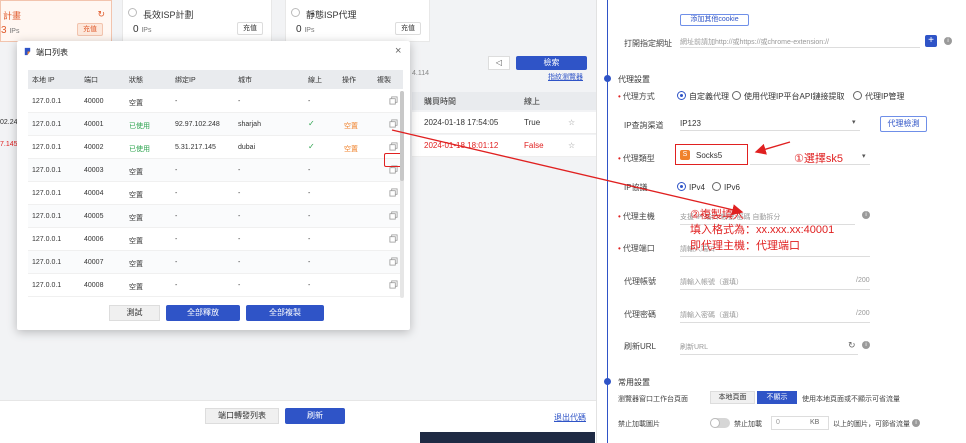 This screenshot has height=443, width=966. I want to click on plan-card-2: 長效ISP計劃 0 IPs 充值, so click(197, 21).